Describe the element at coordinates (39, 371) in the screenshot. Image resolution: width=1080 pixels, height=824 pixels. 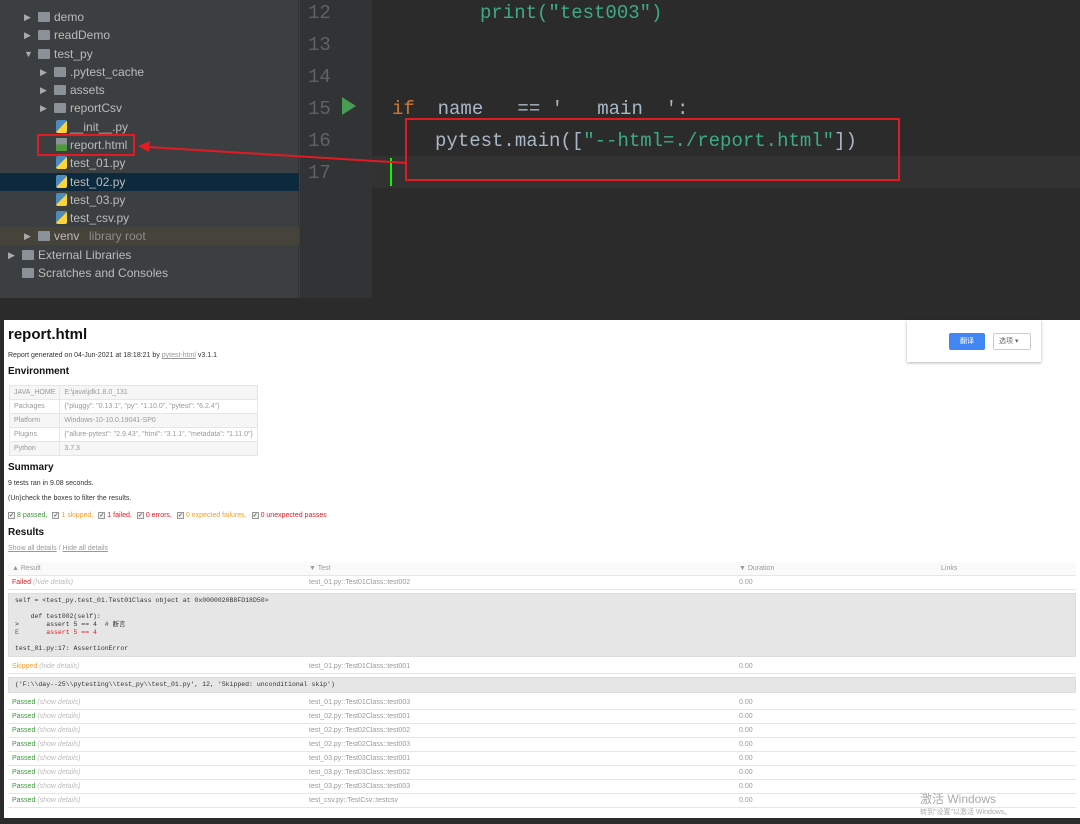
I see `environment-heading: Environment` at that location.